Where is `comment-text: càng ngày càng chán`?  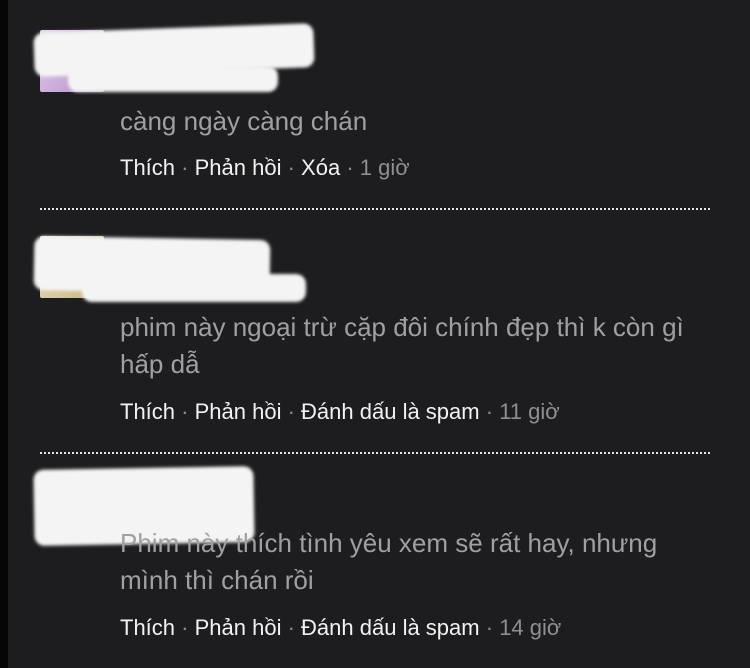 comment-text: càng ngày càng chán is located at coordinates (244, 121).